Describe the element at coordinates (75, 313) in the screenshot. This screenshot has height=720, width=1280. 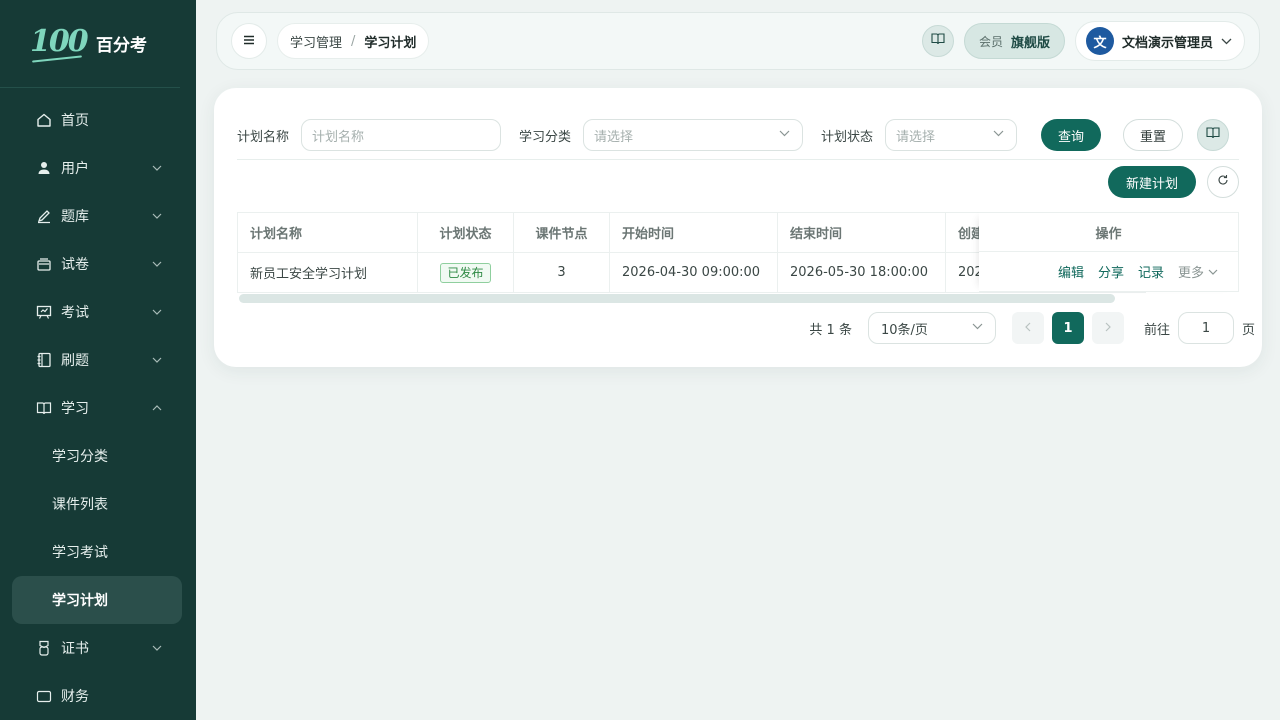
I see `sidebar-item-label: 考试` at that location.